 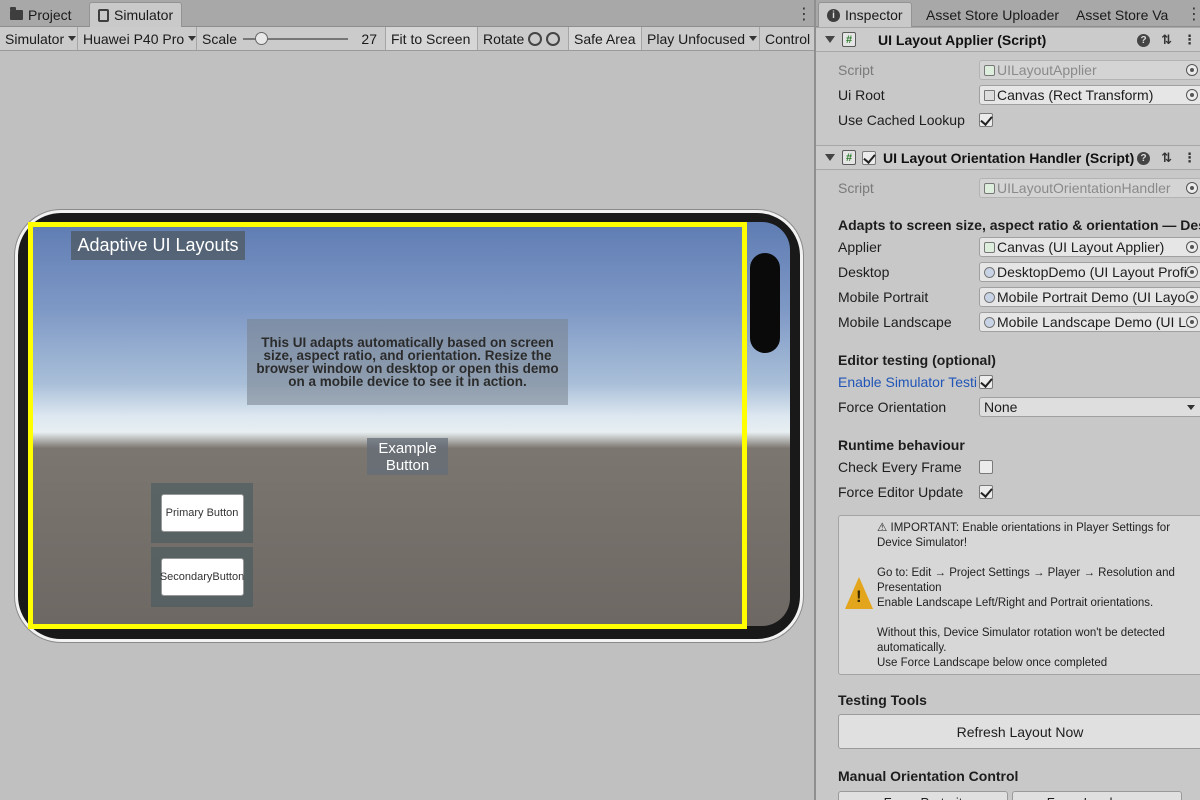 What do you see at coordinates (1019, 120) in the screenshot?
I see `cached-lookup-row: Use Cached Lookup` at bounding box center [1019, 120].